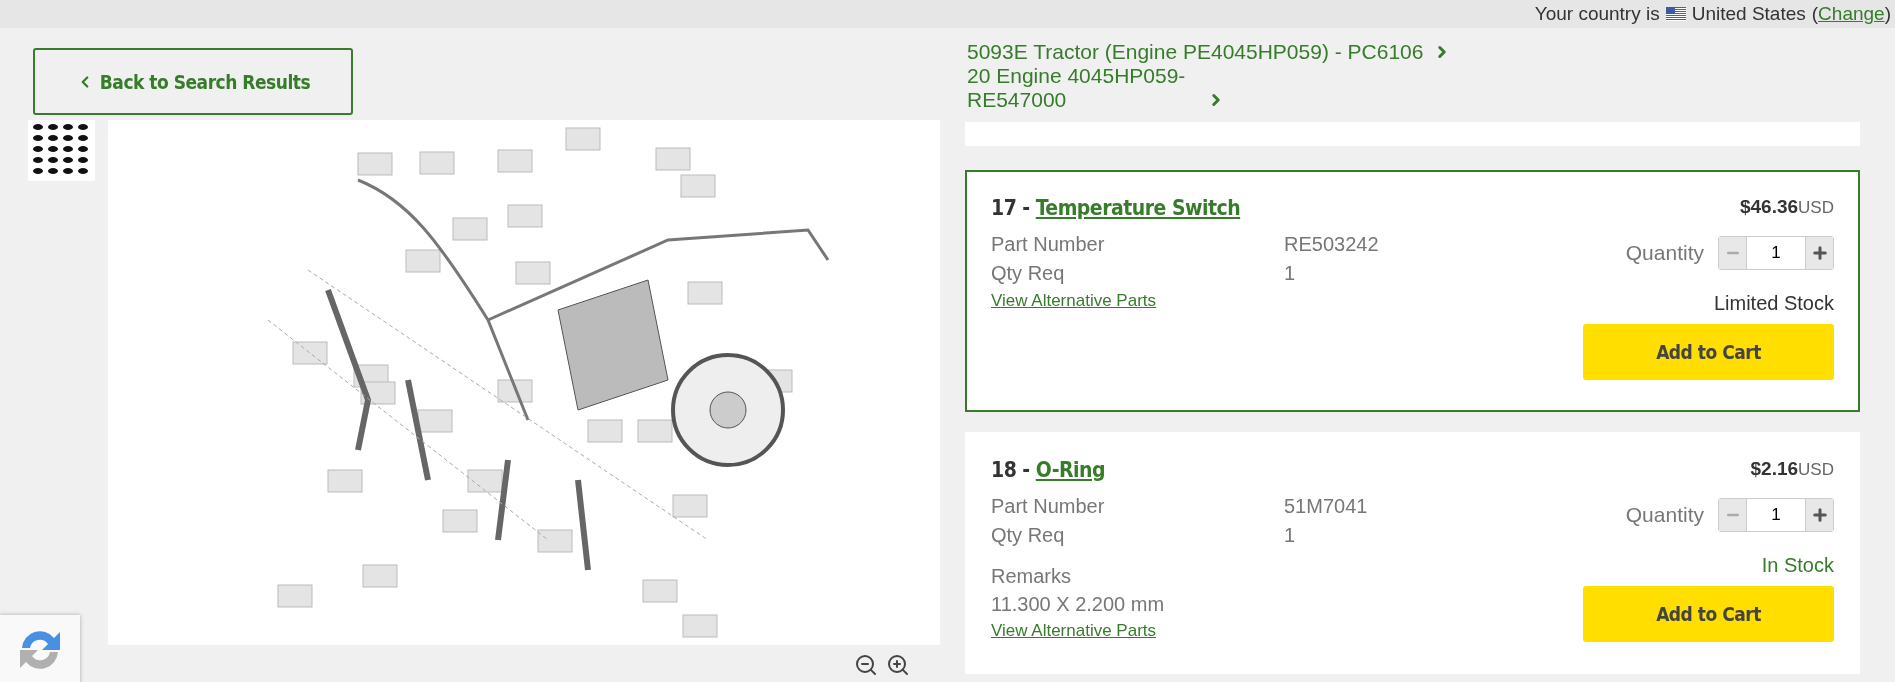 This screenshot has width=1895, height=682. What do you see at coordinates (1797, 565) in the screenshot?
I see `stock-status: In Stock` at bounding box center [1797, 565].